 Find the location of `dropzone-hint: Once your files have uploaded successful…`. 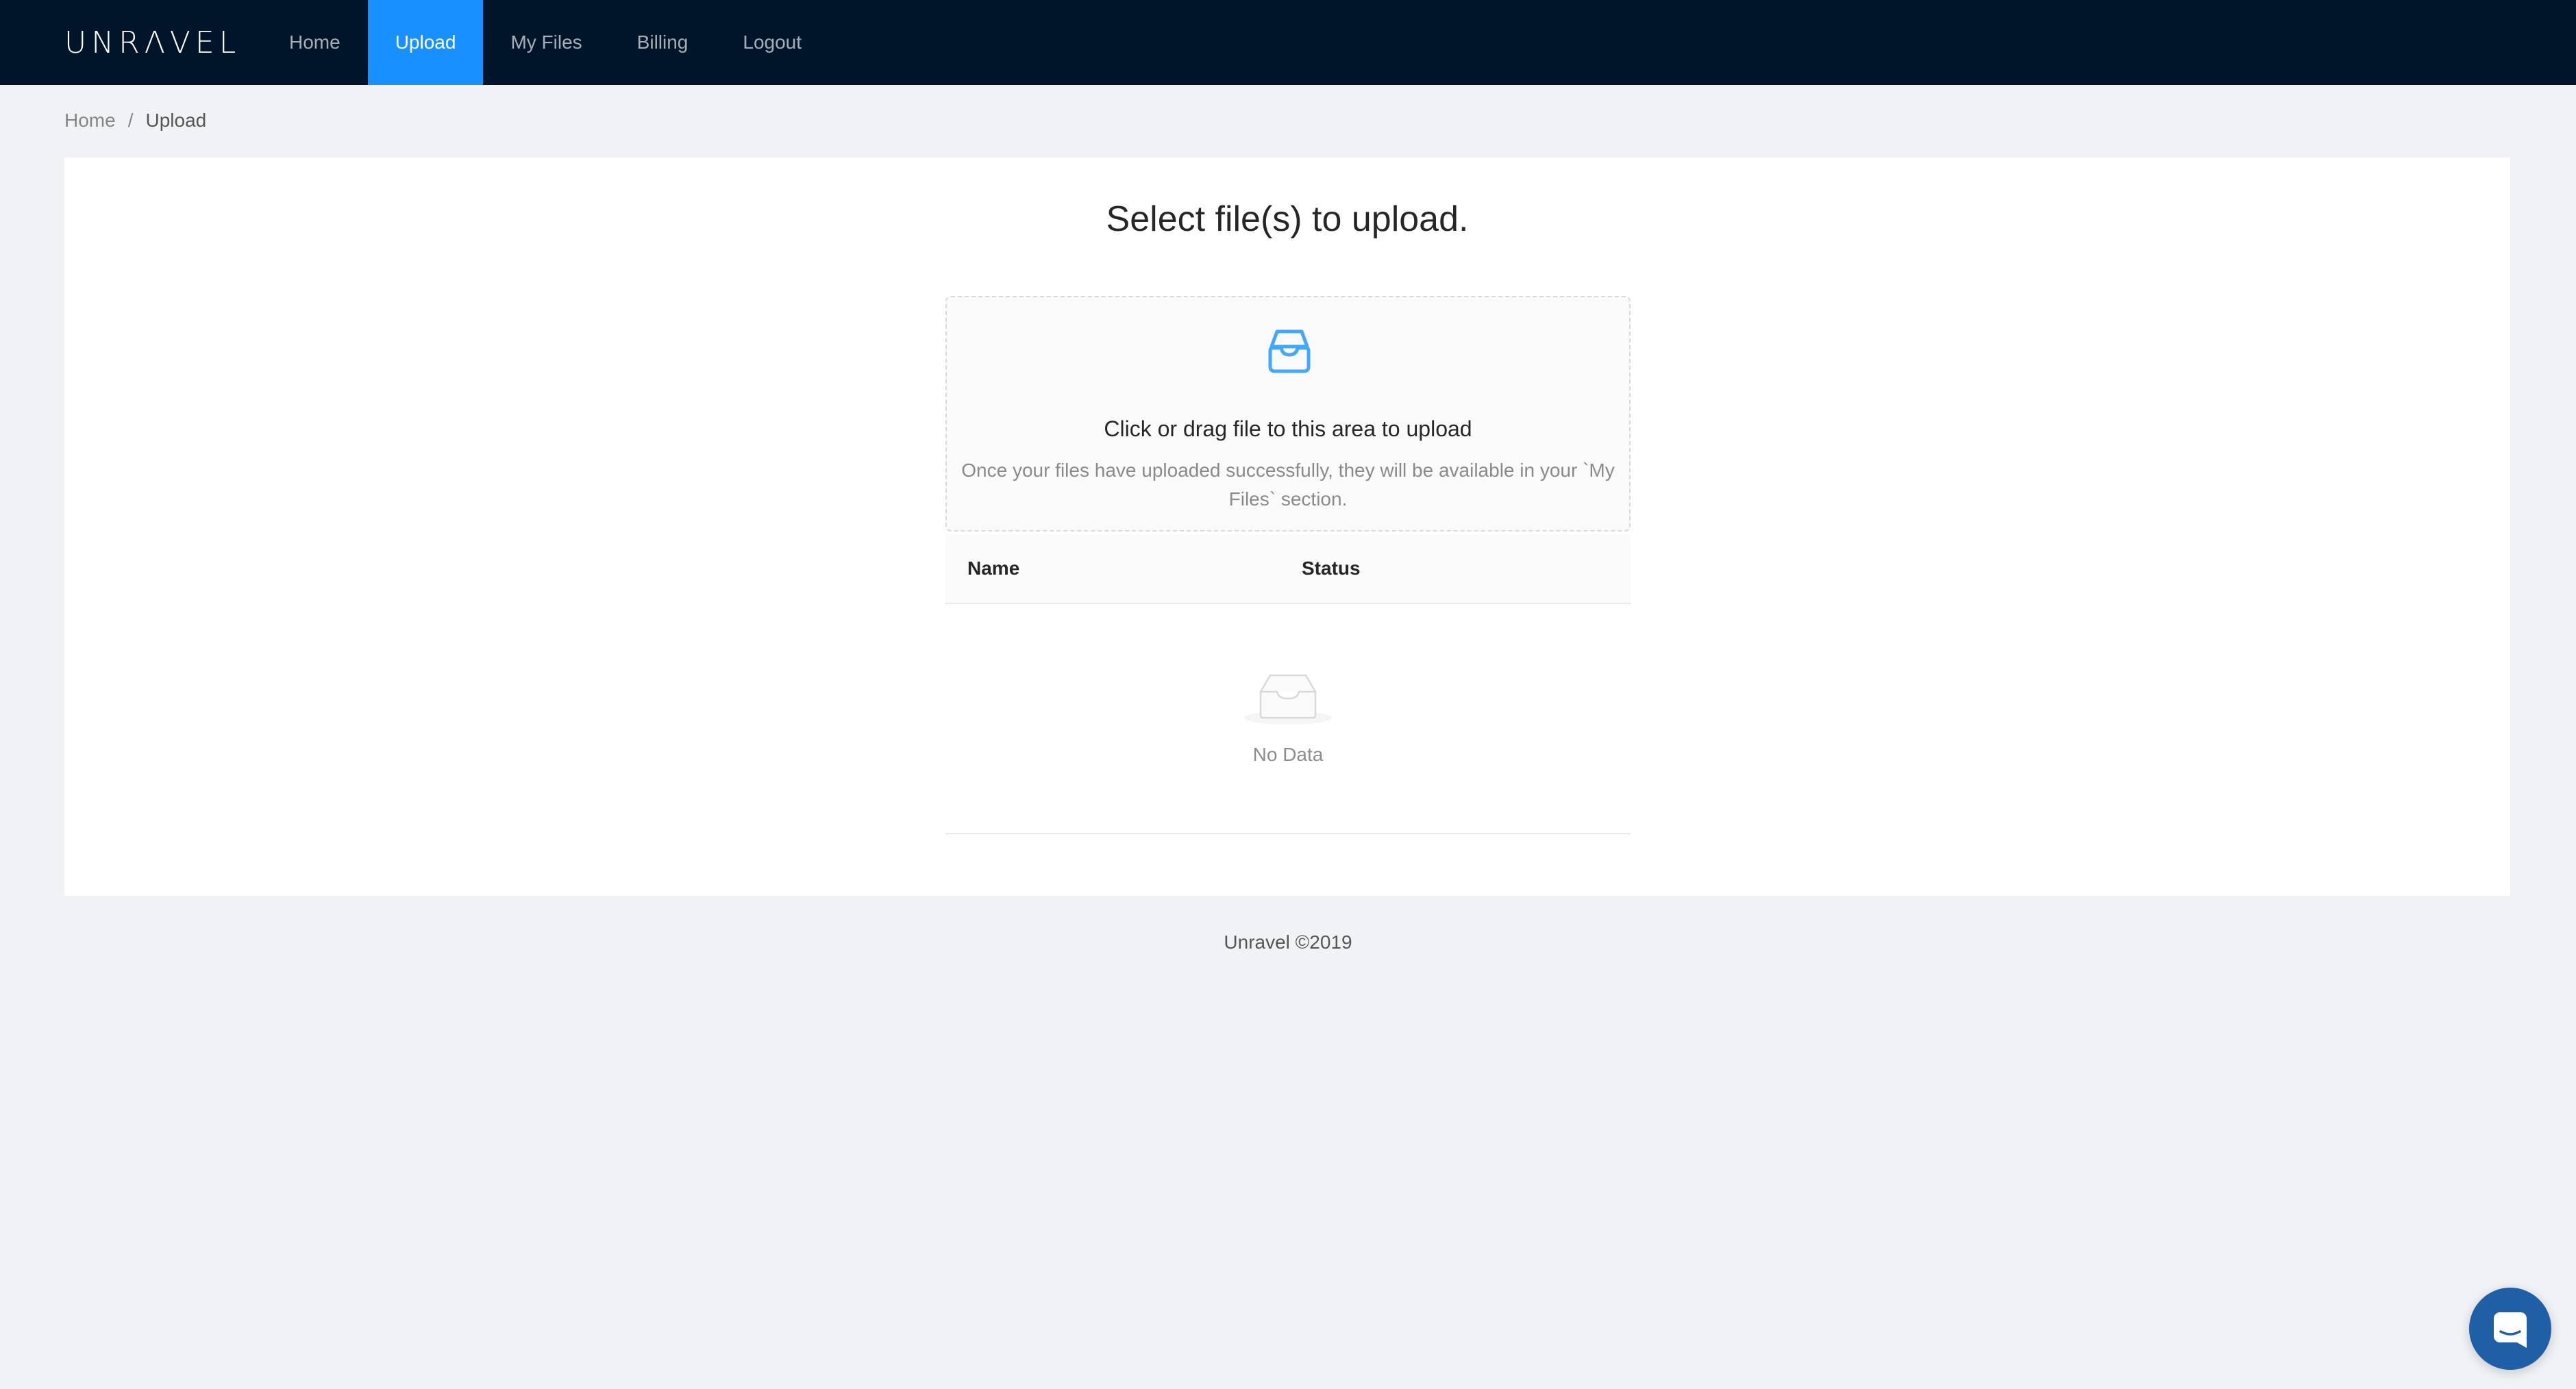

dropzone-hint: Once your files have uploaded successful… is located at coordinates (1288, 485).